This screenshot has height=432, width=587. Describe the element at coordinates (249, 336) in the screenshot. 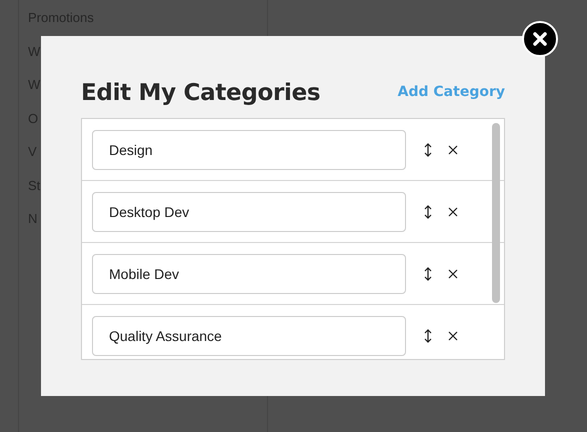

I see `category-field: Quality Assurance` at that location.